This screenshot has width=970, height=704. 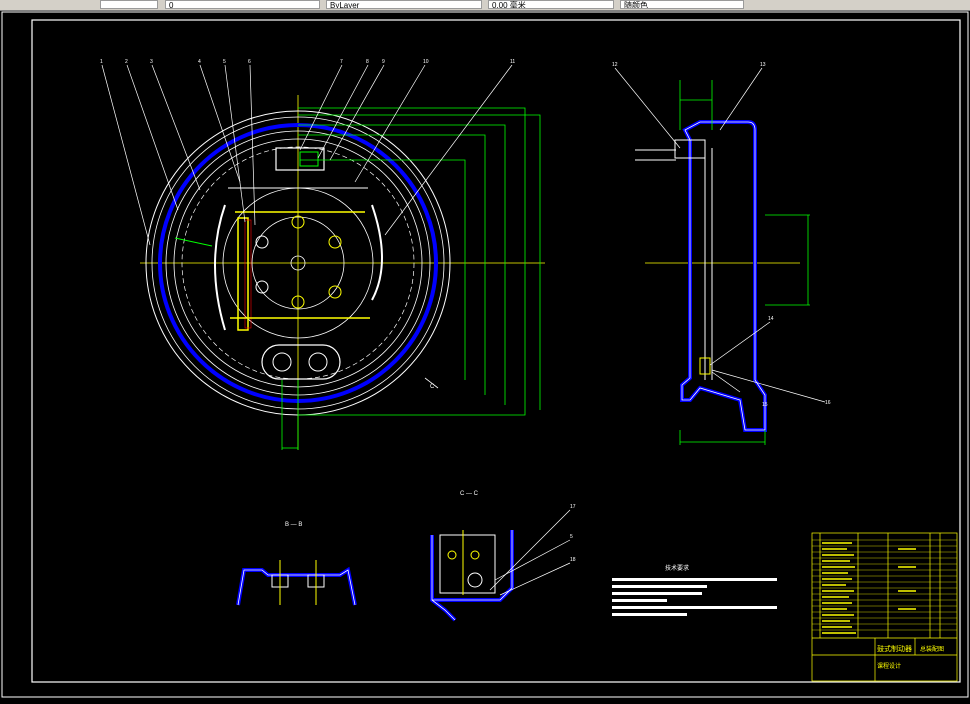 I want to click on tech-requirements-title: 技术要求, so click(x=677, y=568).